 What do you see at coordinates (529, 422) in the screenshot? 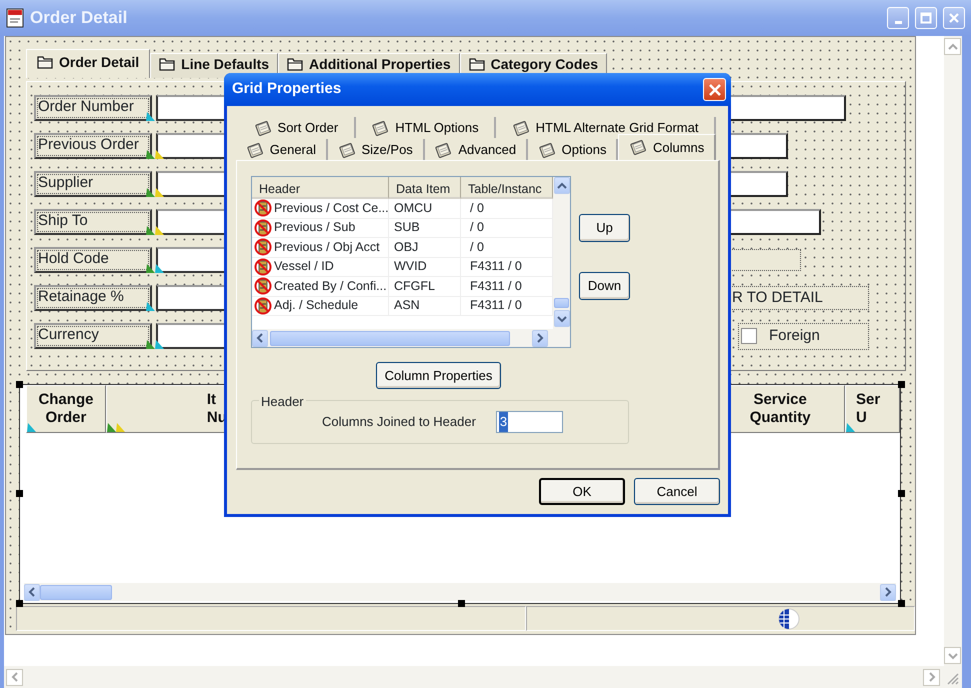
I see `input-field: 3` at bounding box center [529, 422].